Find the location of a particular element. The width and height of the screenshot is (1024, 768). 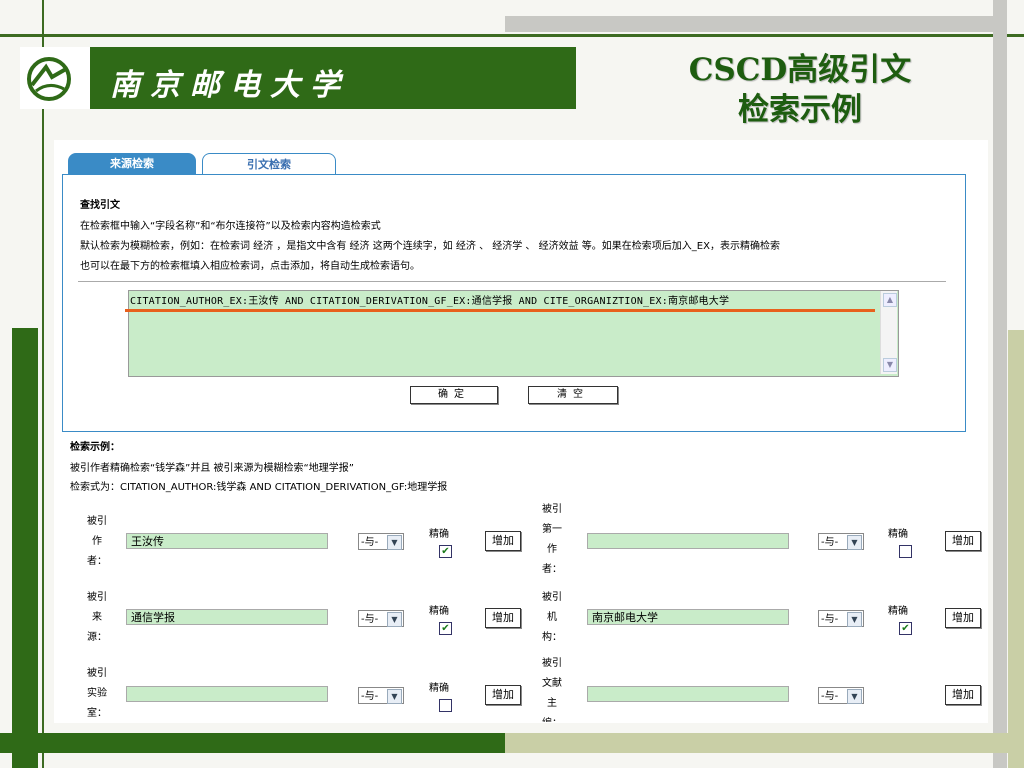

query-underline is located at coordinates (500, 310).